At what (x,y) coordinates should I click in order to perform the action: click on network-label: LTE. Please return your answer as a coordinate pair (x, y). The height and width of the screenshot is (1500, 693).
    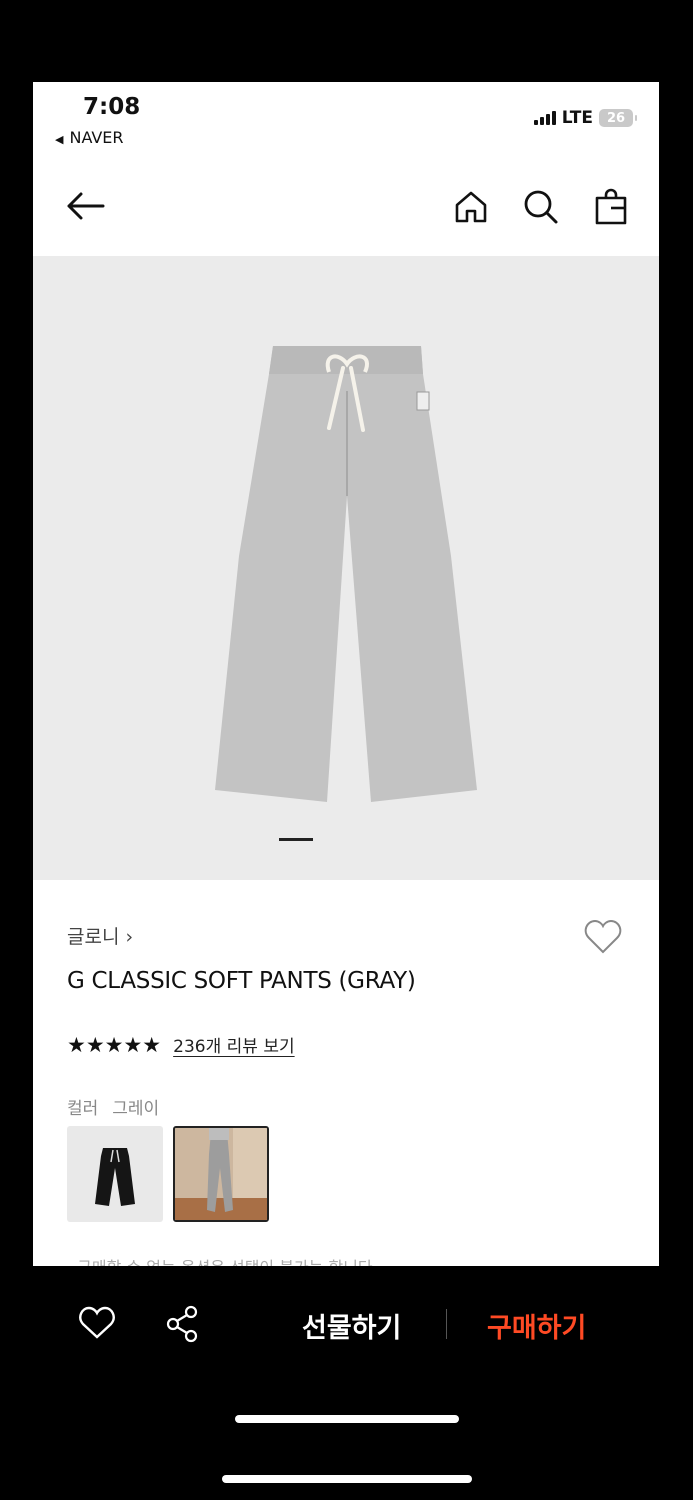
    Looking at the image, I should click on (577, 118).